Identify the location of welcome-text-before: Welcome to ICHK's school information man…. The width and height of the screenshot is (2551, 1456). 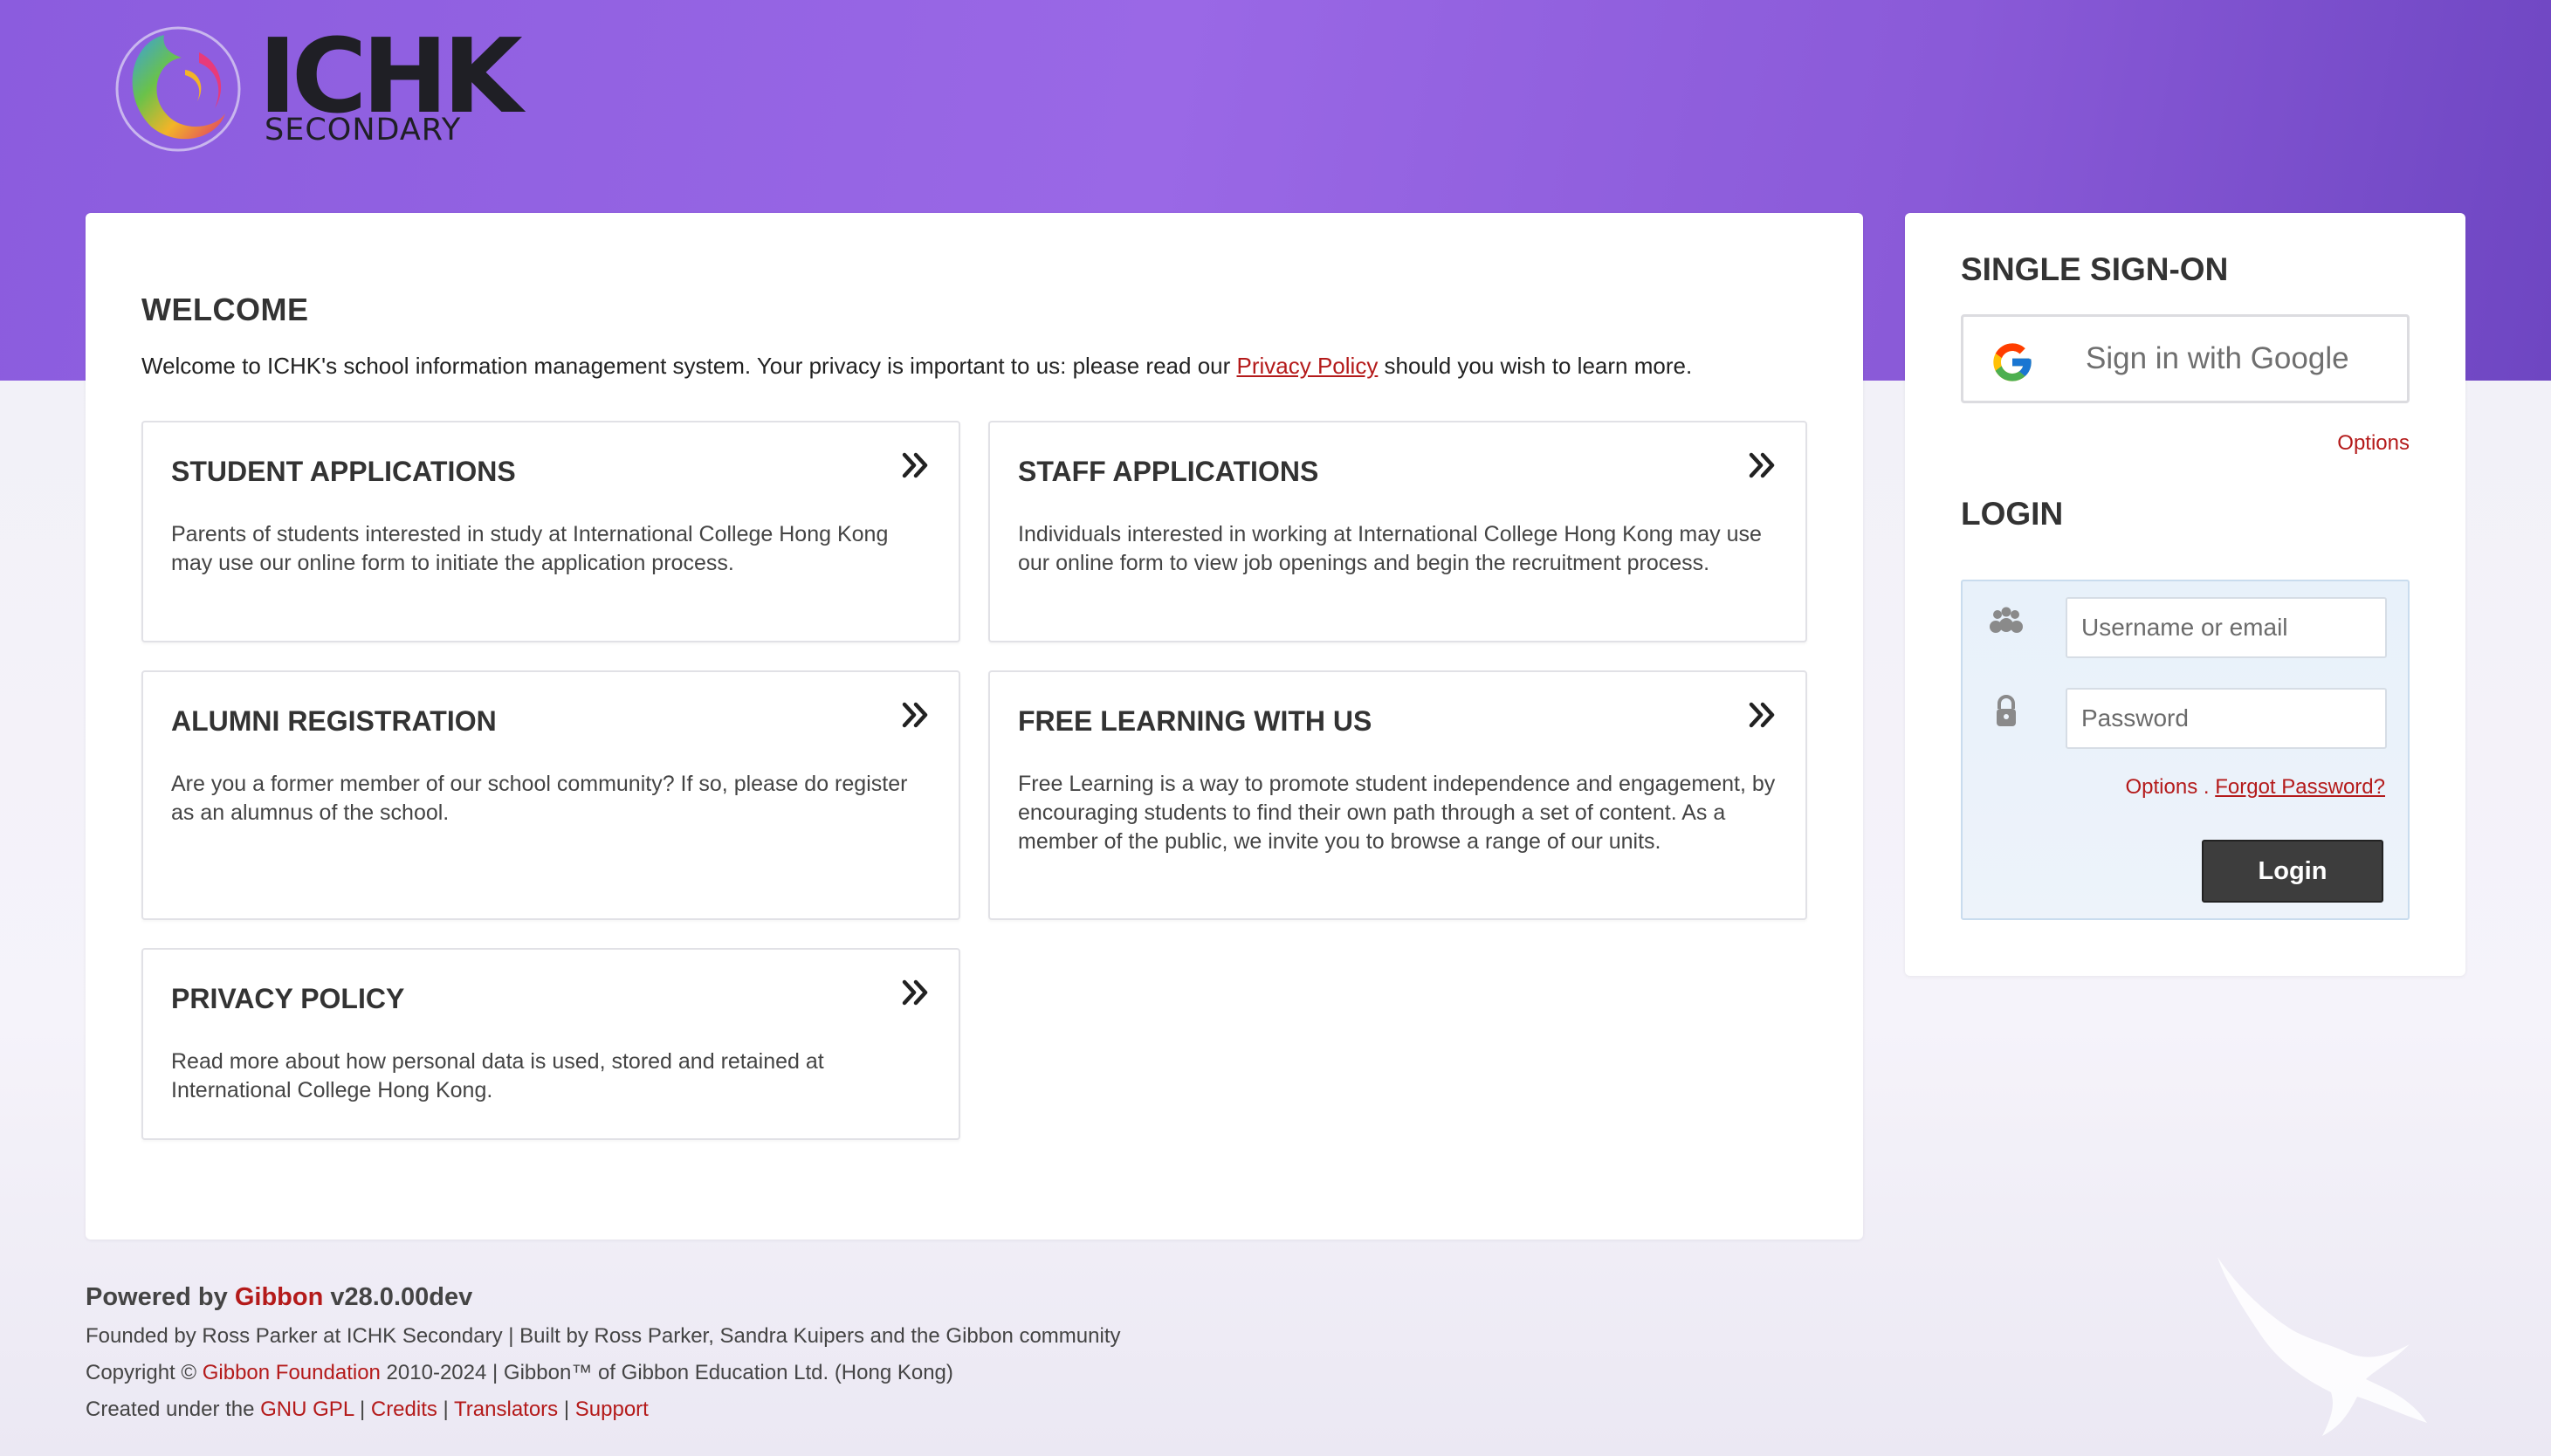
(689, 366).